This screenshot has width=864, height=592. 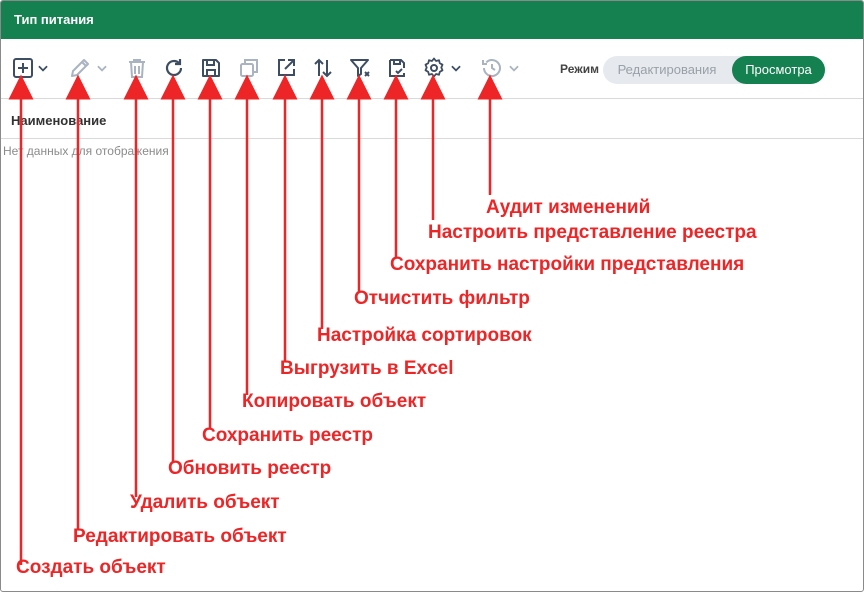 I want to click on callout-export: Выгрузить в Excel, so click(x=367, y=368).